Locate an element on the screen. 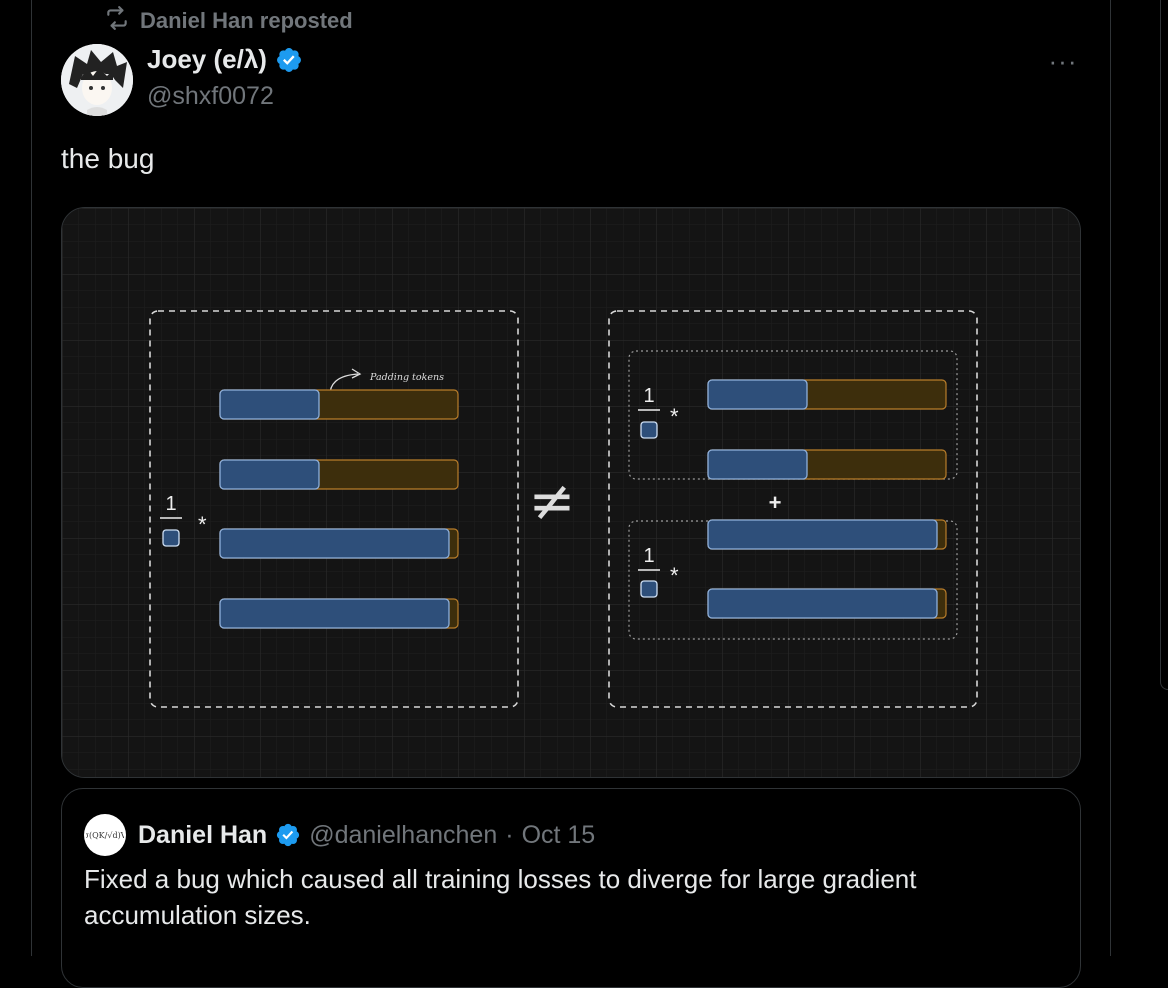 The height and width of the screenshot is (988, 1168). plus-sign: + is located at coordinates (775, 502).